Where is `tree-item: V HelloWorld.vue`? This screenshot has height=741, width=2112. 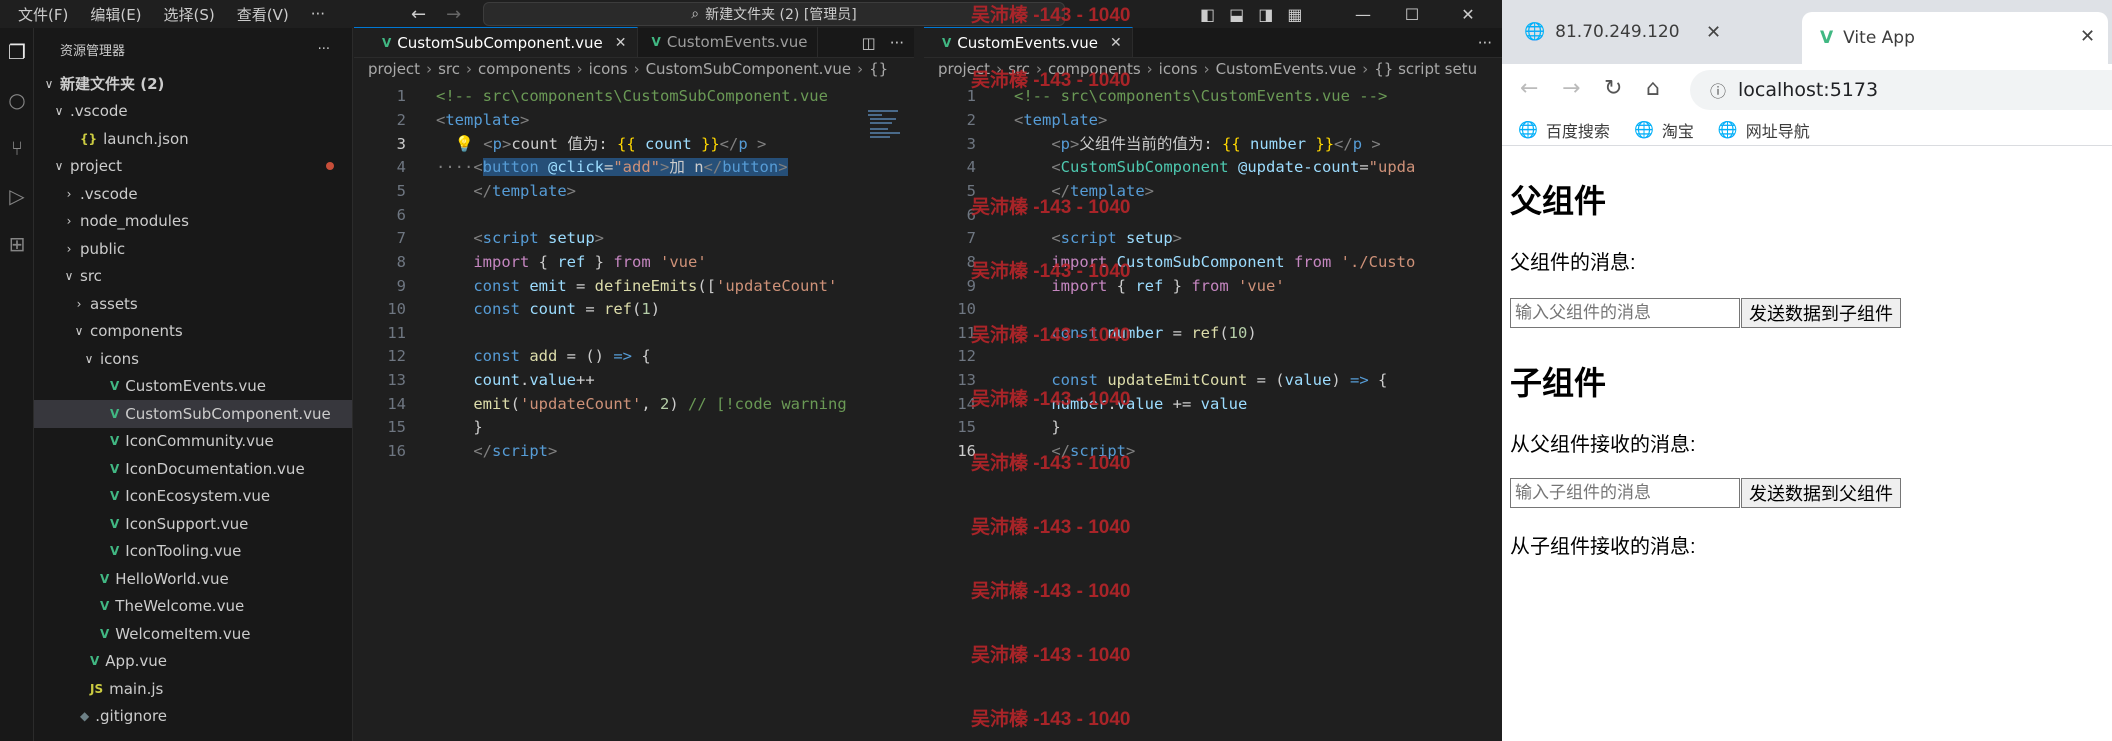 tree-item: V HelloWorld.vue is located at coordinates (193, 579).